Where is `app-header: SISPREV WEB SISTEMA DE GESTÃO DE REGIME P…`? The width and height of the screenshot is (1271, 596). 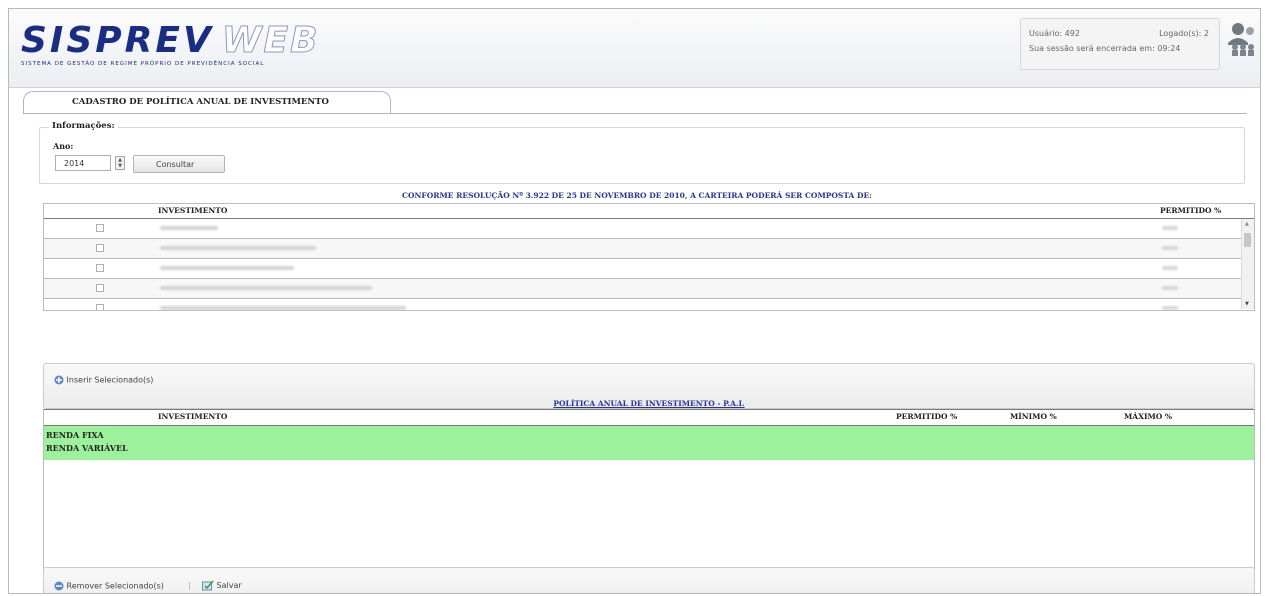 app-header: SISPREV WEB SISTEMA DE GESTÃO DE REGIME P… is located at coordinates (634, 48).